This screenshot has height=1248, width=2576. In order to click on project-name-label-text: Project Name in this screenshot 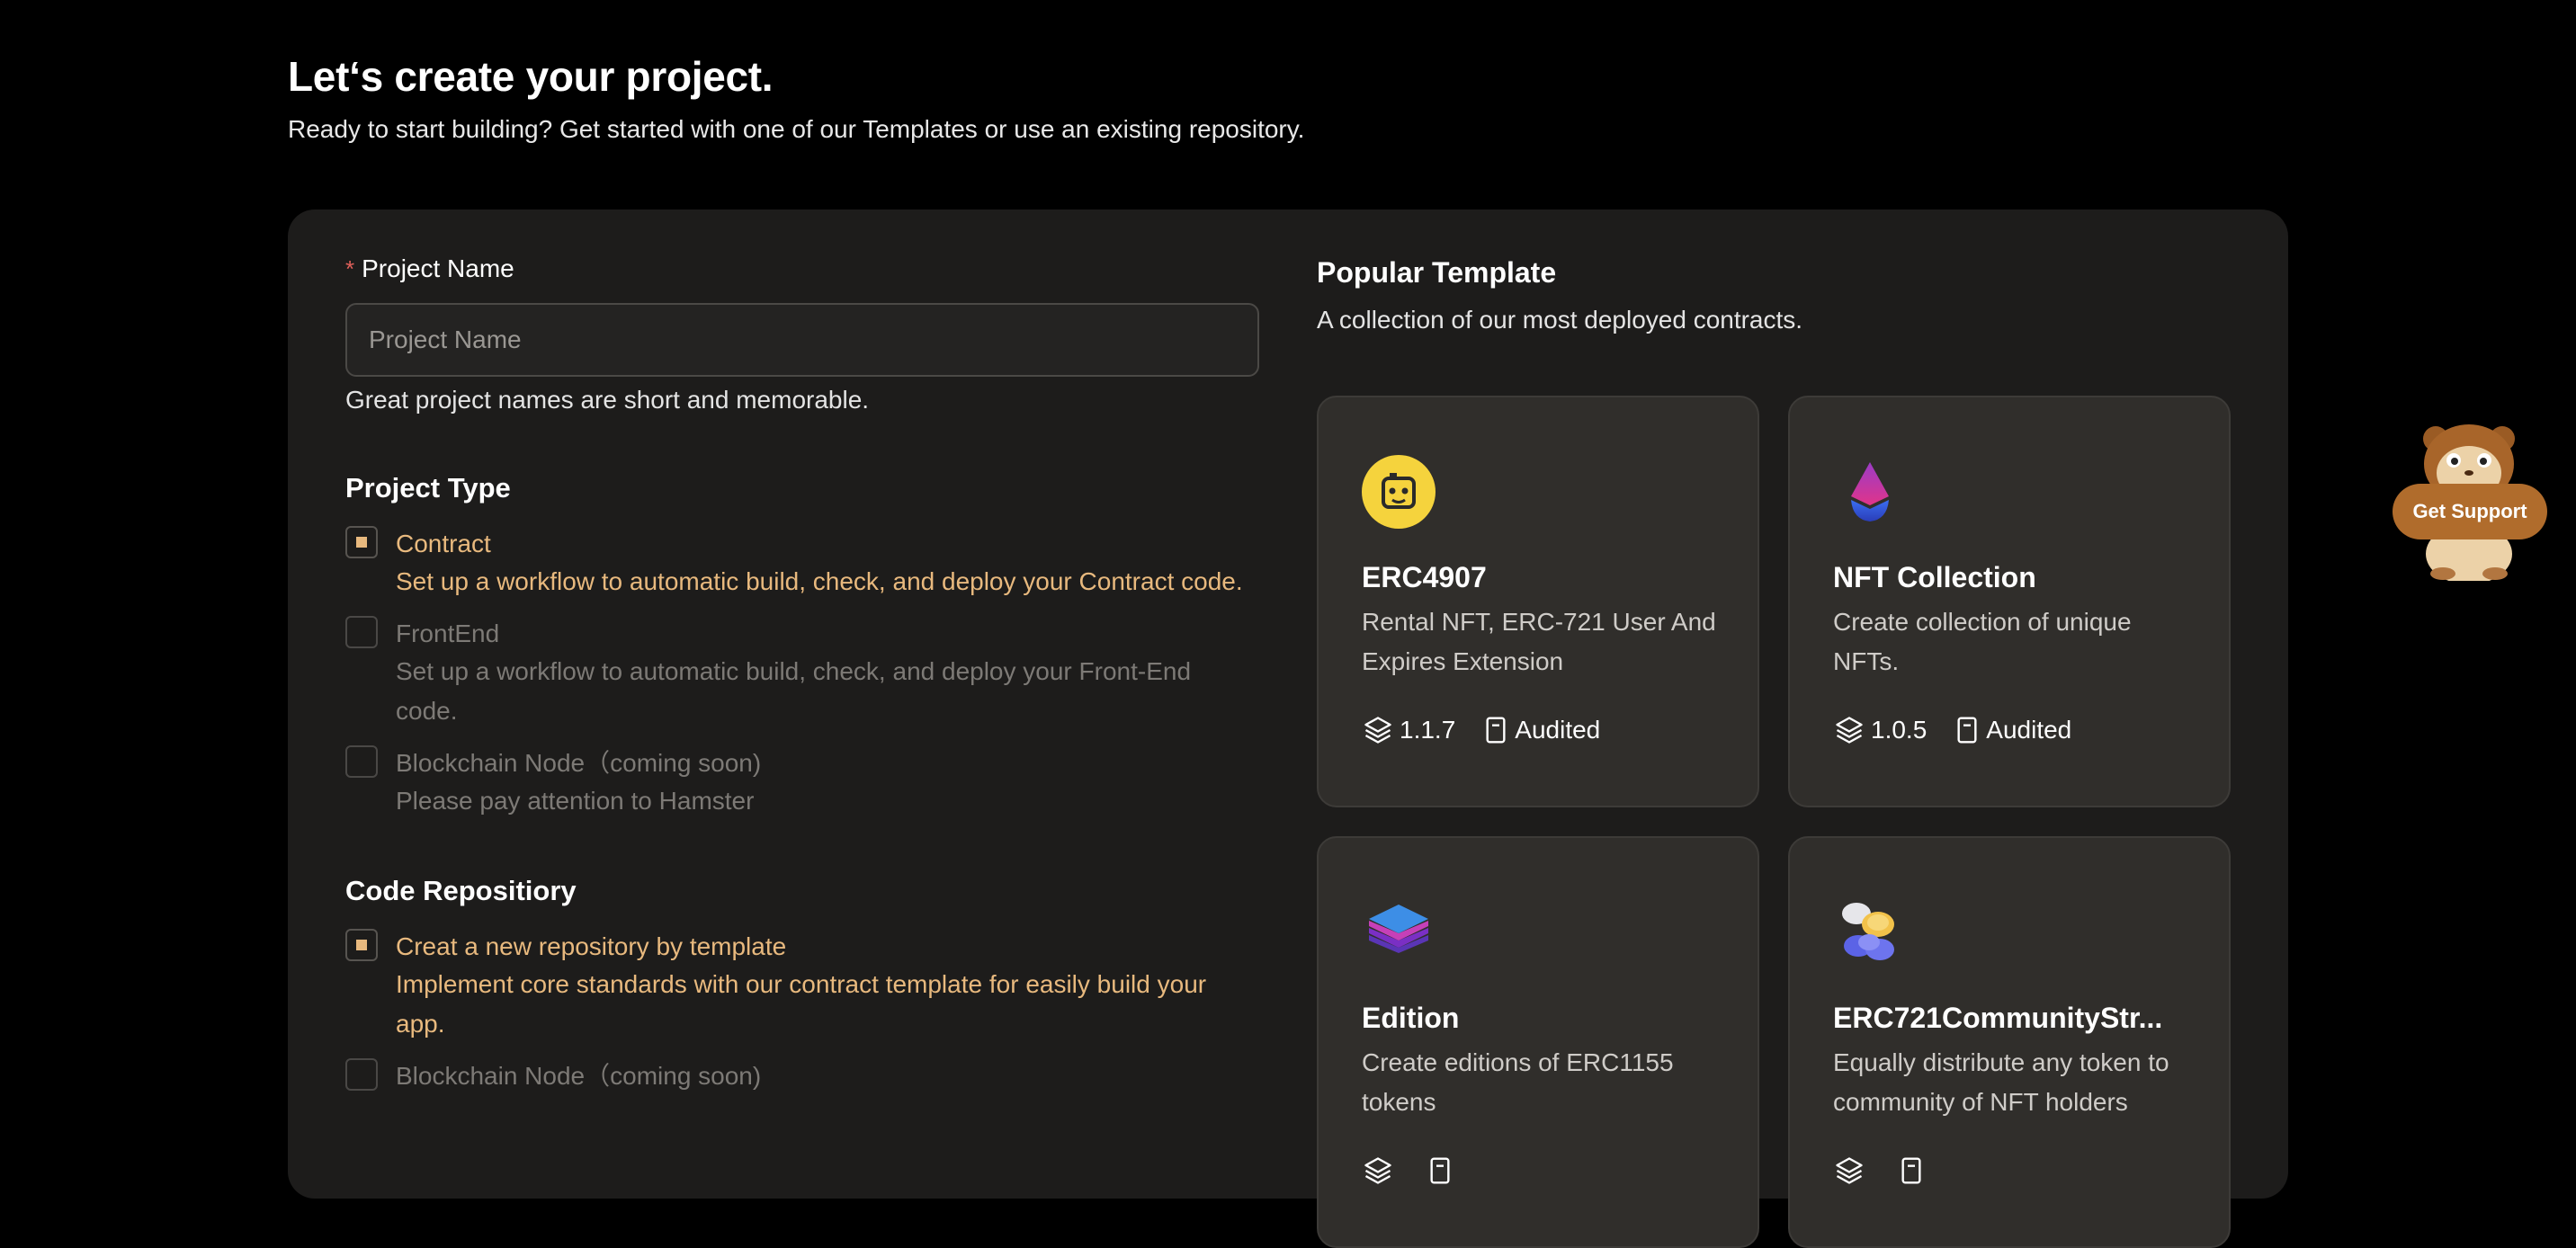, I will do `click(438, 268)`.